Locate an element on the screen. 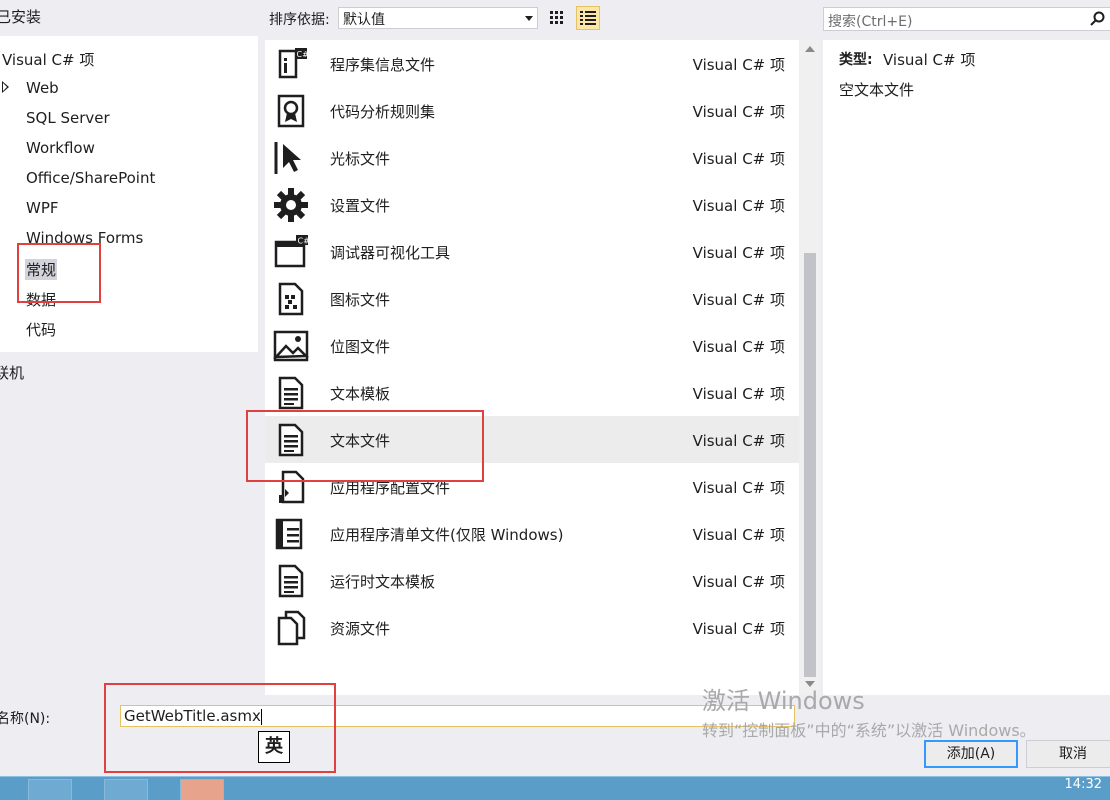 The image size is (1110, 800). search-input: 搜索(Ctrl+E) is located at coordinates (966, 19).